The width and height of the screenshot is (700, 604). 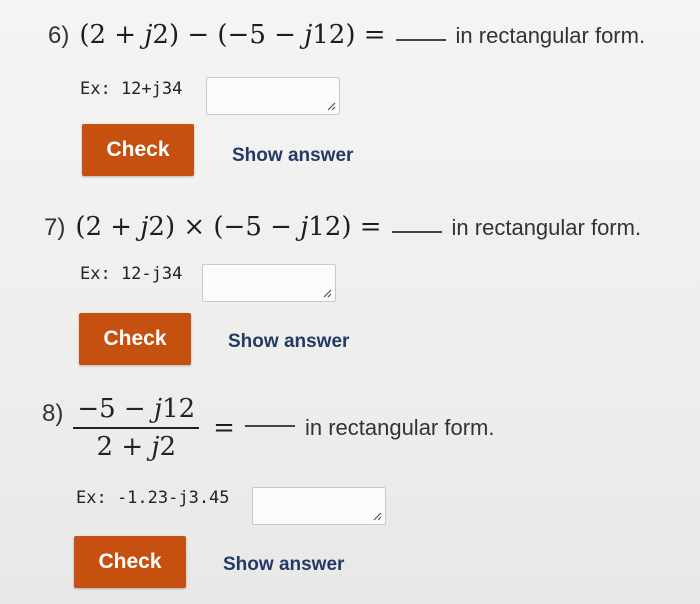 I want to click on fraction-bar, so click(x=136, y=428).